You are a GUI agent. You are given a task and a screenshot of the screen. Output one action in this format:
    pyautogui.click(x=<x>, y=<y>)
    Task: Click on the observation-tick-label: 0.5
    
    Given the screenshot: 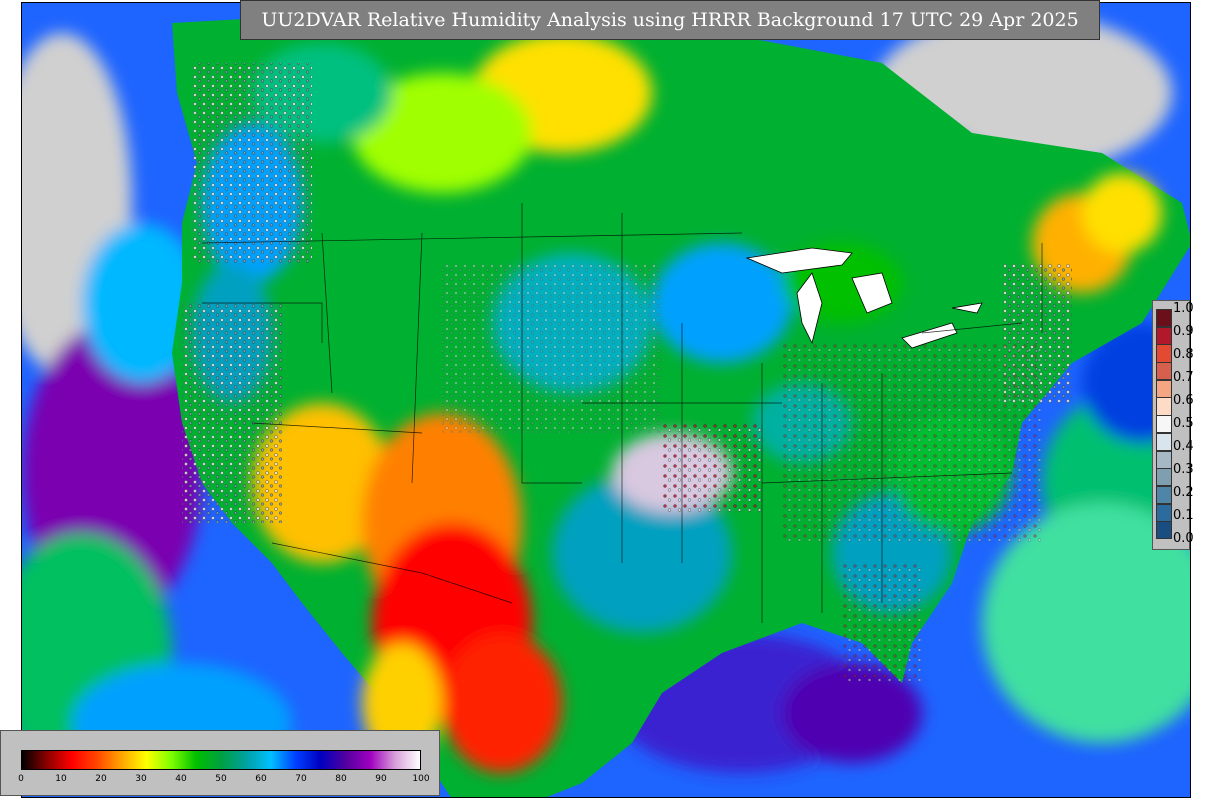 What is the action you would take?
    pyautogui.click(x=1183, y=423)
    